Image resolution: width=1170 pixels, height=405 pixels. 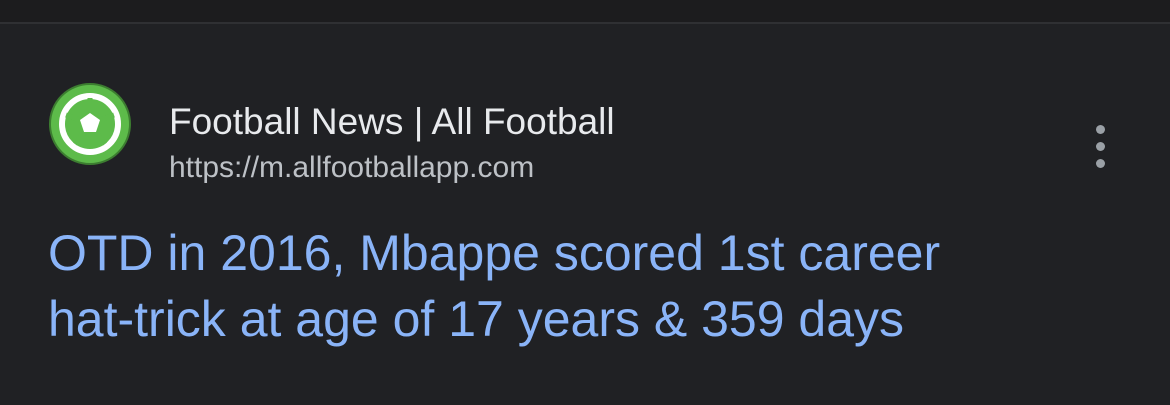 I want to click on top-divider, so click(x=585, y=12).